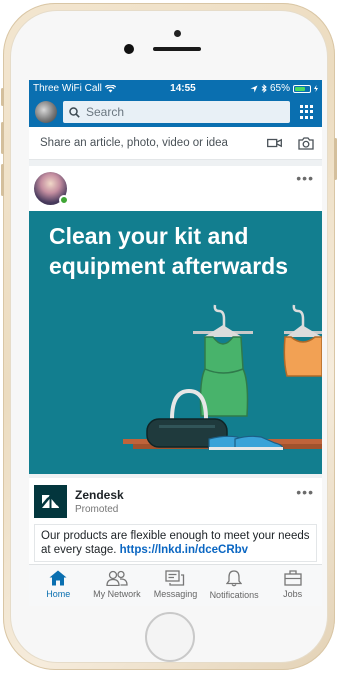  I want to click on profile-avatar, so click(46, 112).